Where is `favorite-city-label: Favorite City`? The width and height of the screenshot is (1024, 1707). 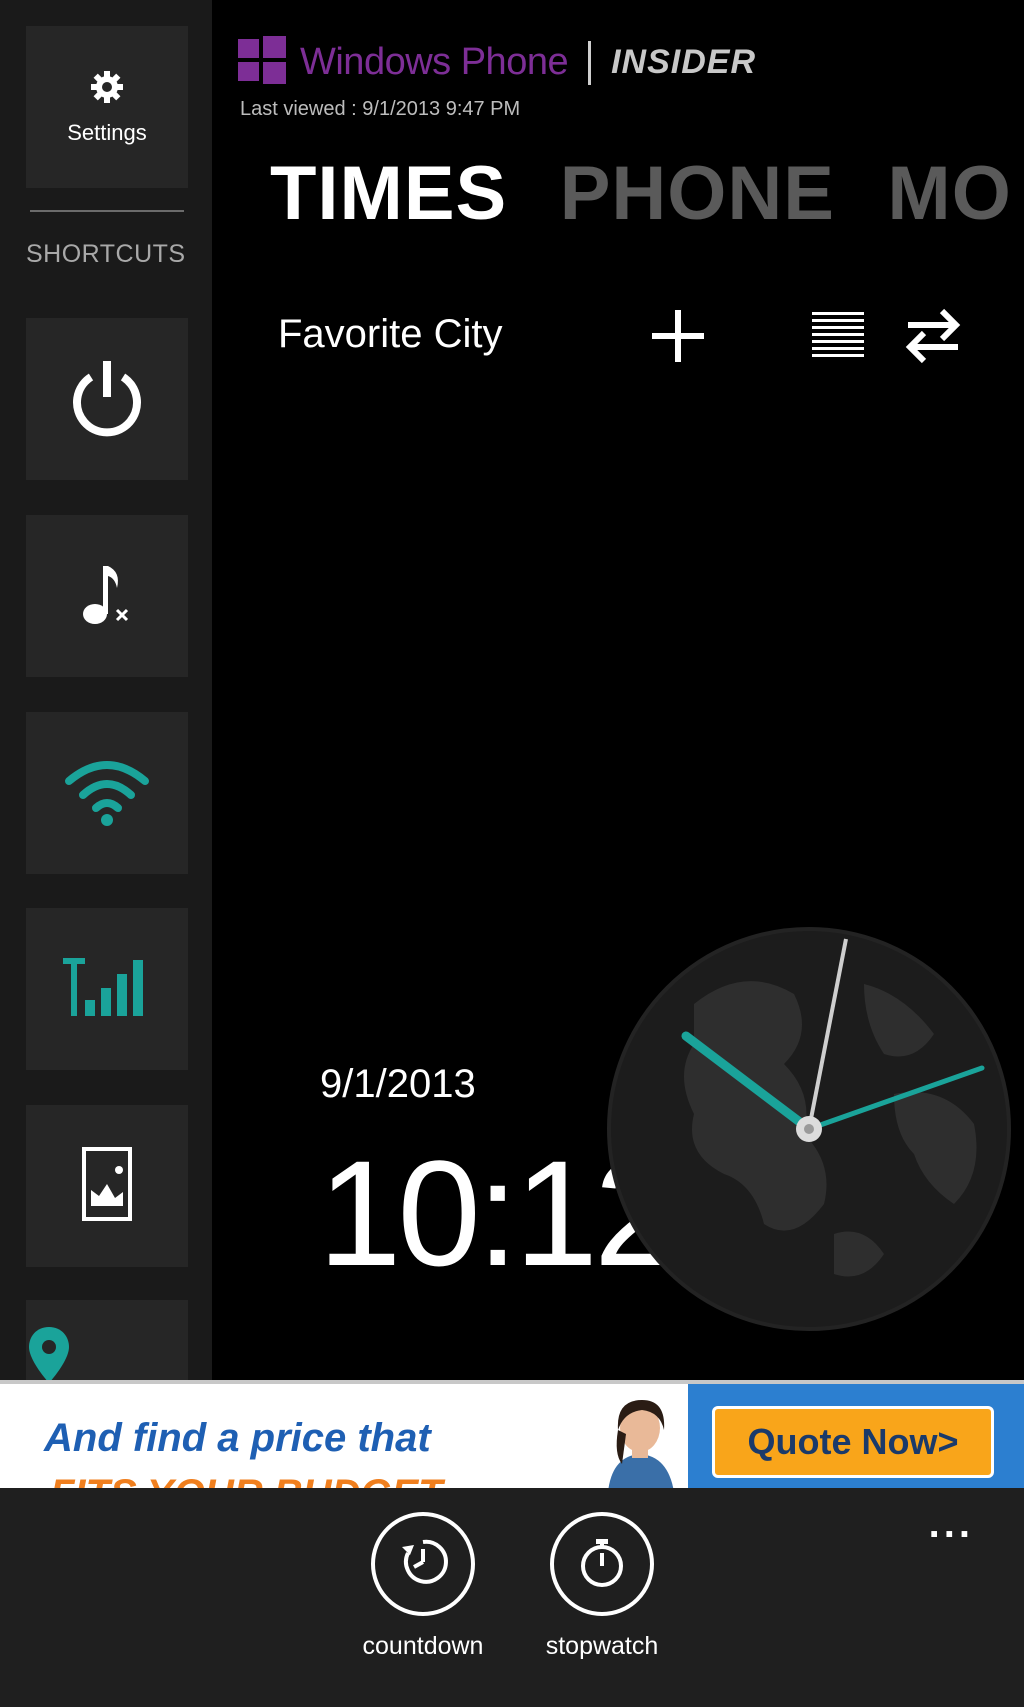 favorite-city-label: Favorite City is located at coordinates (390, 334).